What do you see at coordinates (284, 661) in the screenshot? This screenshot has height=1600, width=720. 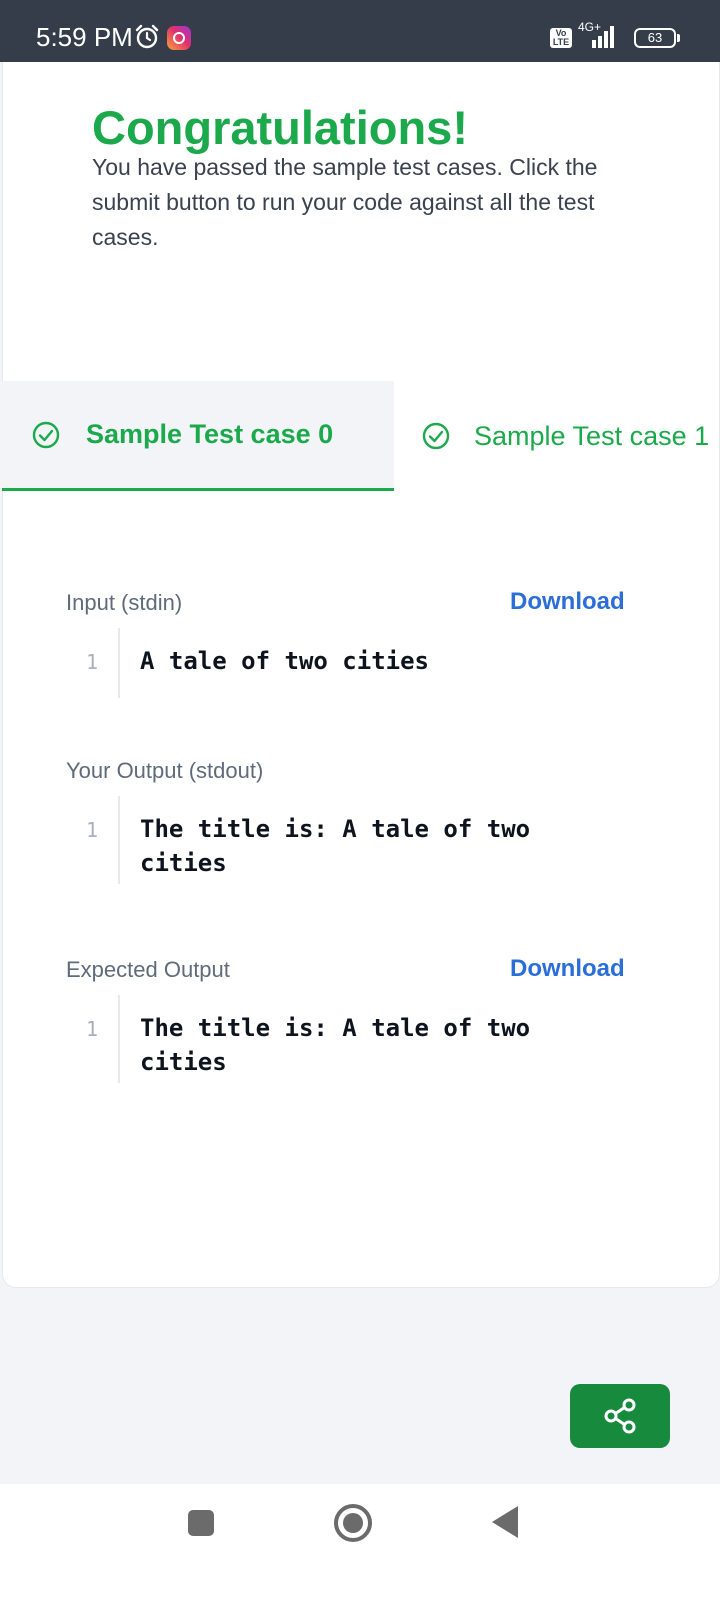 I see `input-code: A tale of two cities` at bounding box center [284, 661].